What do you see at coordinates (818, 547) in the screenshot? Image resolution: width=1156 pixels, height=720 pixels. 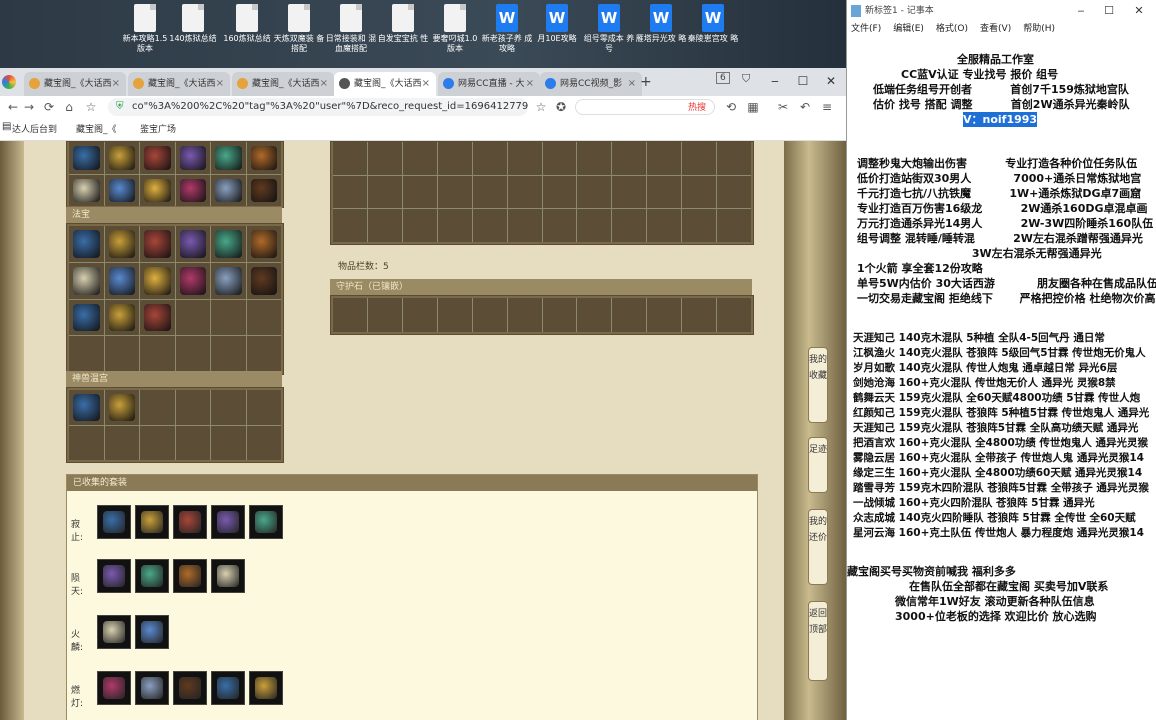 I see `my-bargain-button: 我的还价` at bounding box center [818, 547].